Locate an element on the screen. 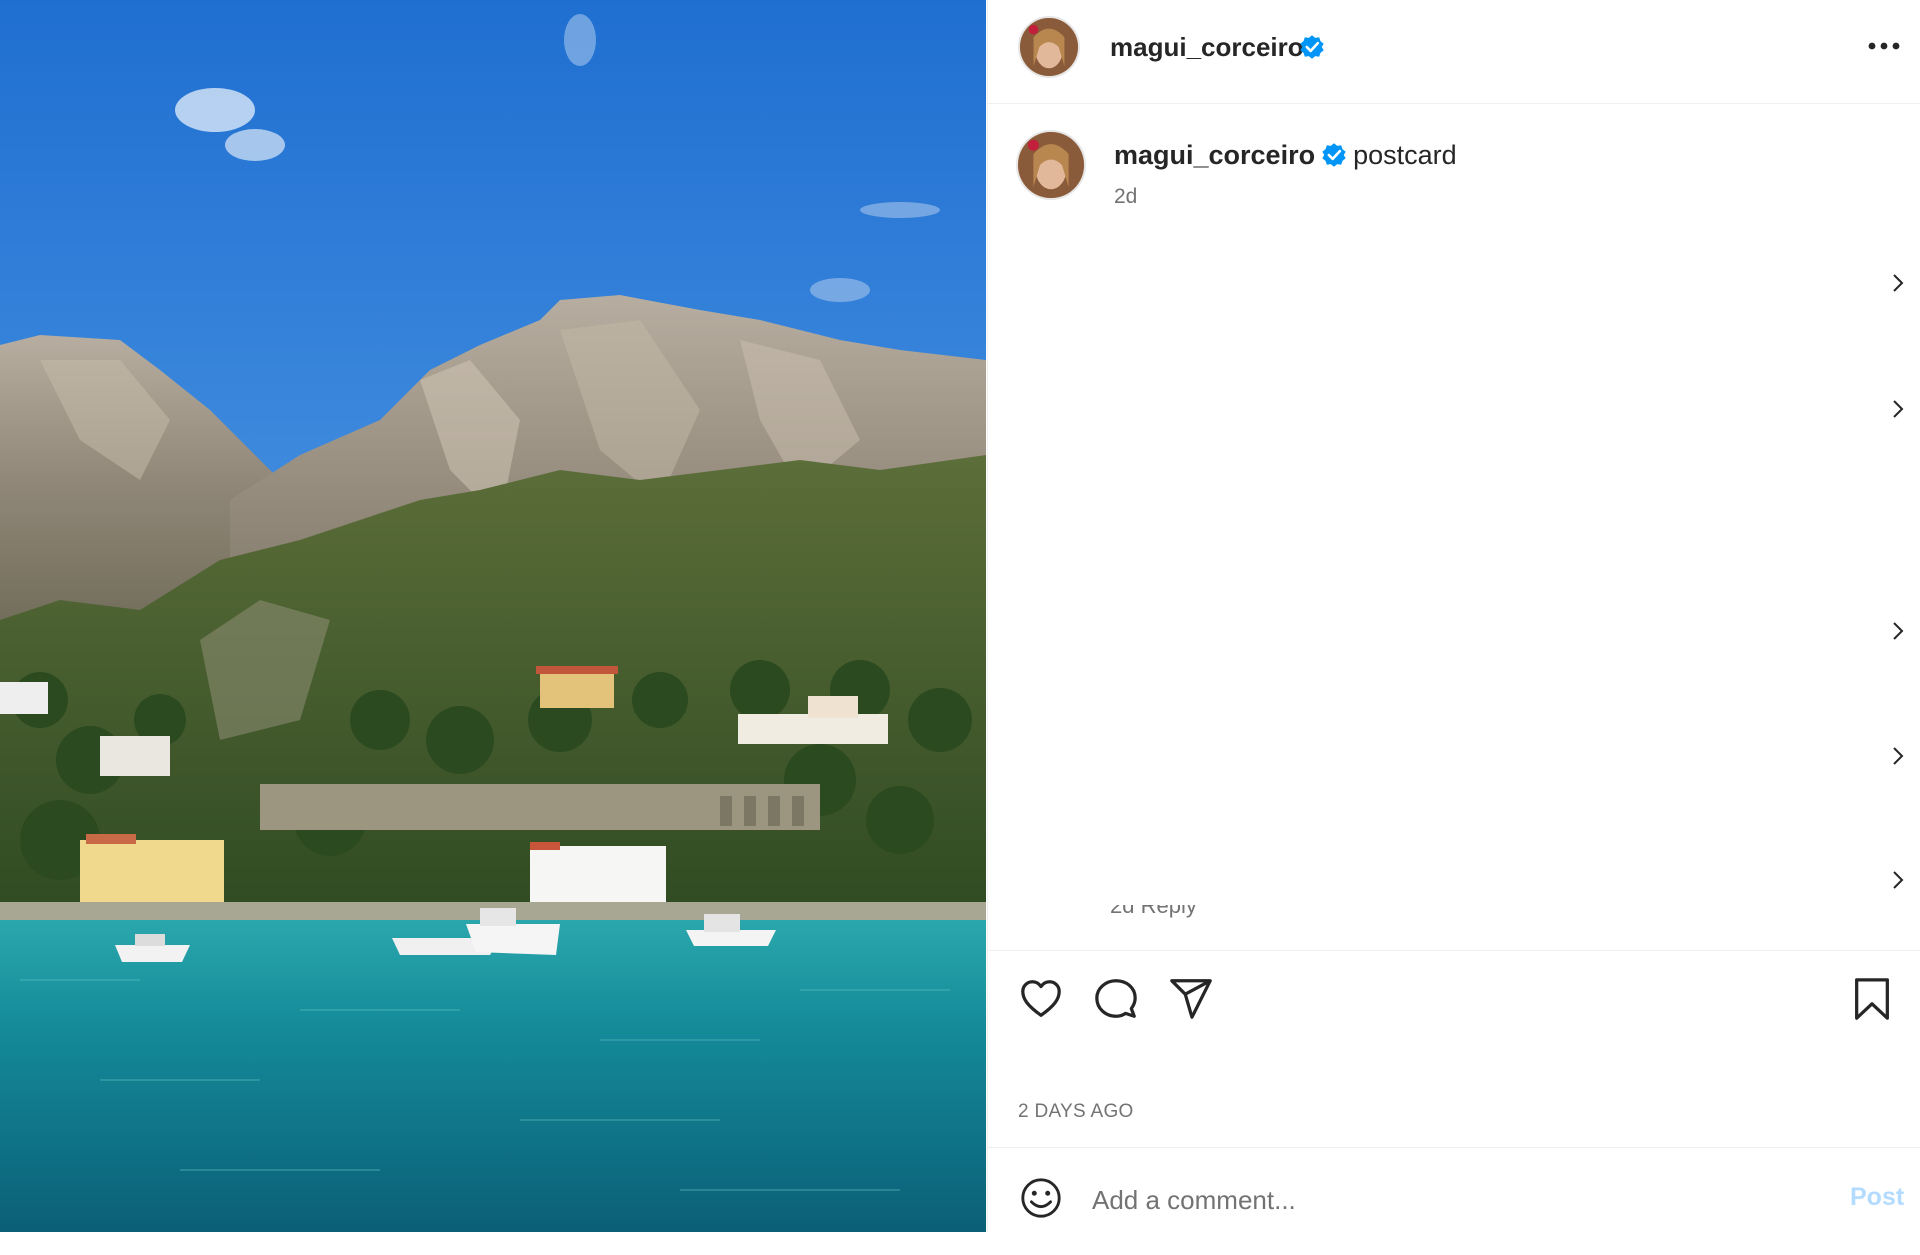 This screenshot has width=1920, height=1255. author-username: magui_corceiro is located at coordinates (1207, 47).